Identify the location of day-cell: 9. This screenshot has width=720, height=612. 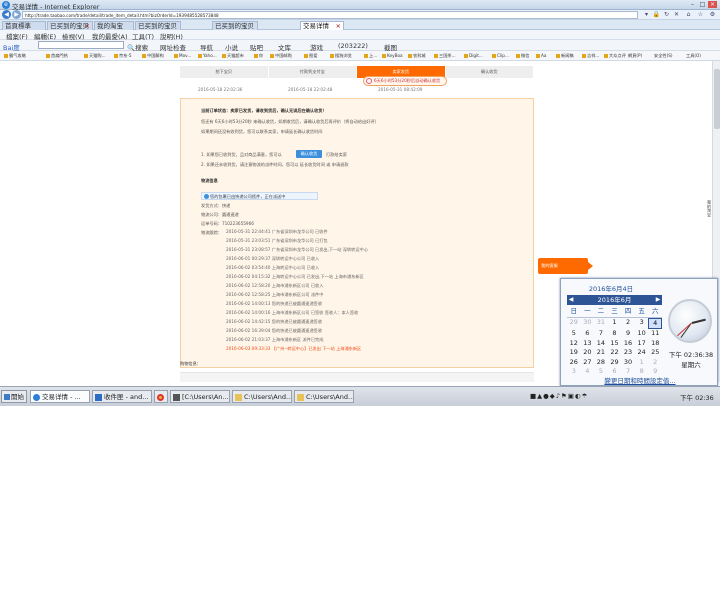
(628, 334).